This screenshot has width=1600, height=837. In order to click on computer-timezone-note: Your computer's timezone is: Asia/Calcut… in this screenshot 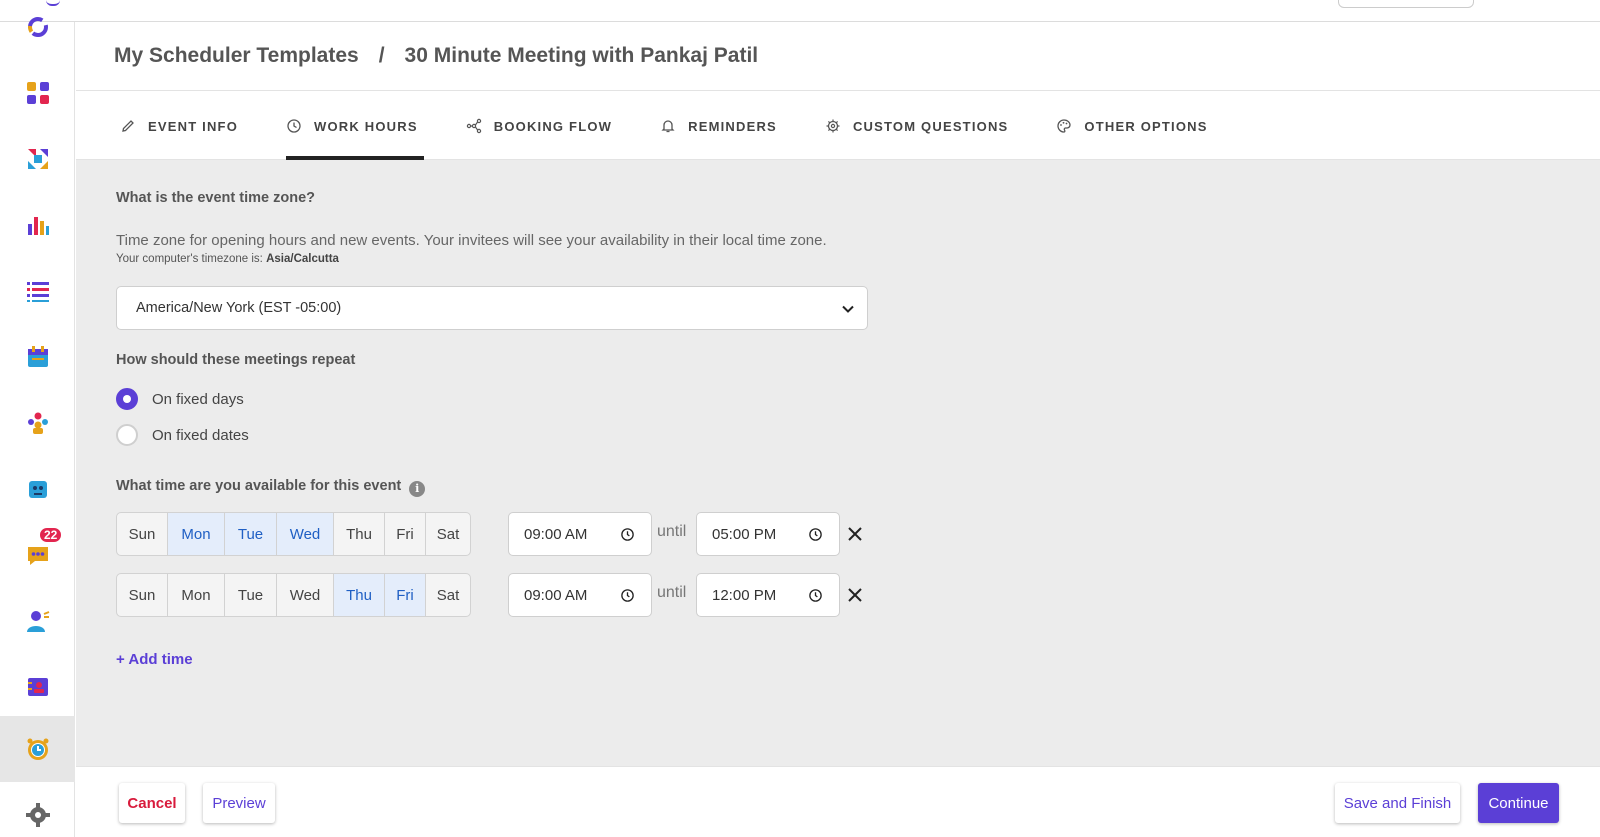, I will do `click(227, 259)`.